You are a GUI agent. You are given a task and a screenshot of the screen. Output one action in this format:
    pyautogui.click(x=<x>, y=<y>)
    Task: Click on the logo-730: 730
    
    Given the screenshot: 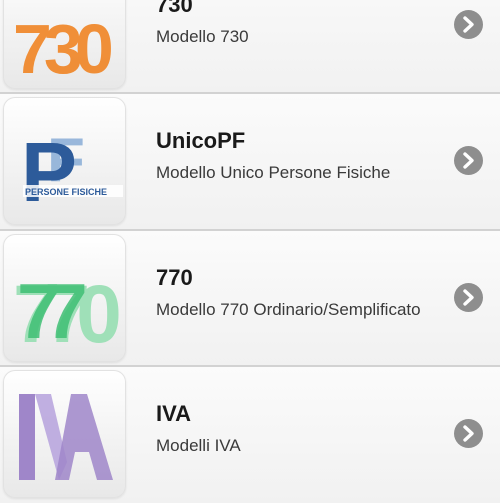 What is the action you would take?
    pyautogui.click(x=64, y=44)
    